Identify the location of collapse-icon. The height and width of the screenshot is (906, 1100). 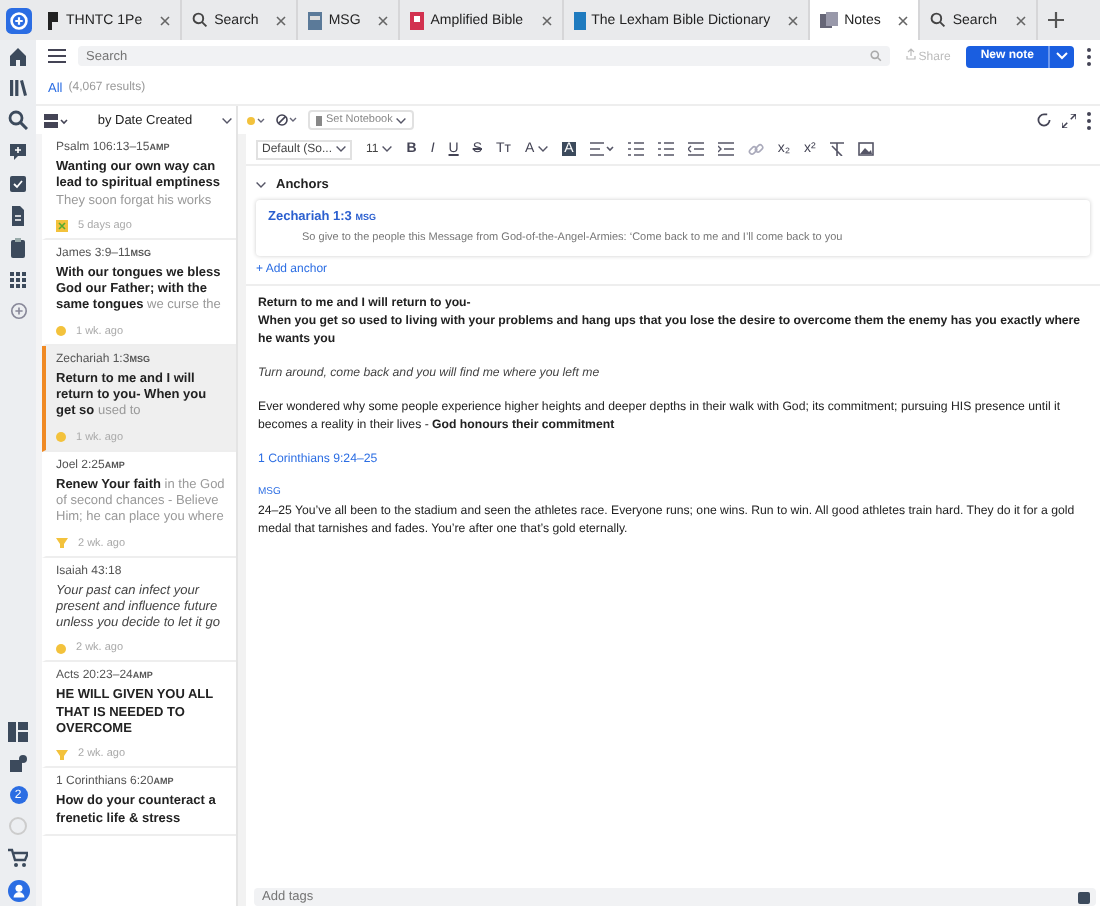
(261, 184).